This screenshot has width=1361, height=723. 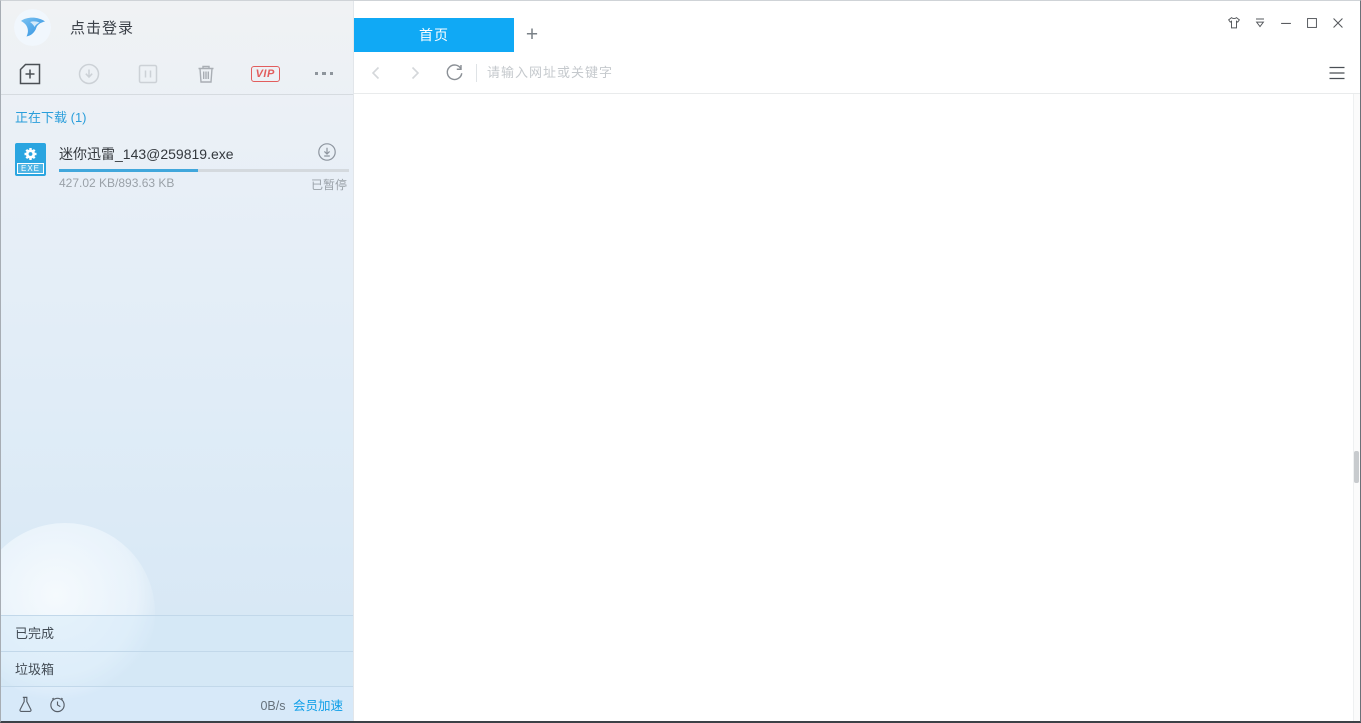 What do you see at coordinates (177, 633) in the screenshot?
I see `sidebar-item-completed: 已完成` at bounding box center [177, 633].